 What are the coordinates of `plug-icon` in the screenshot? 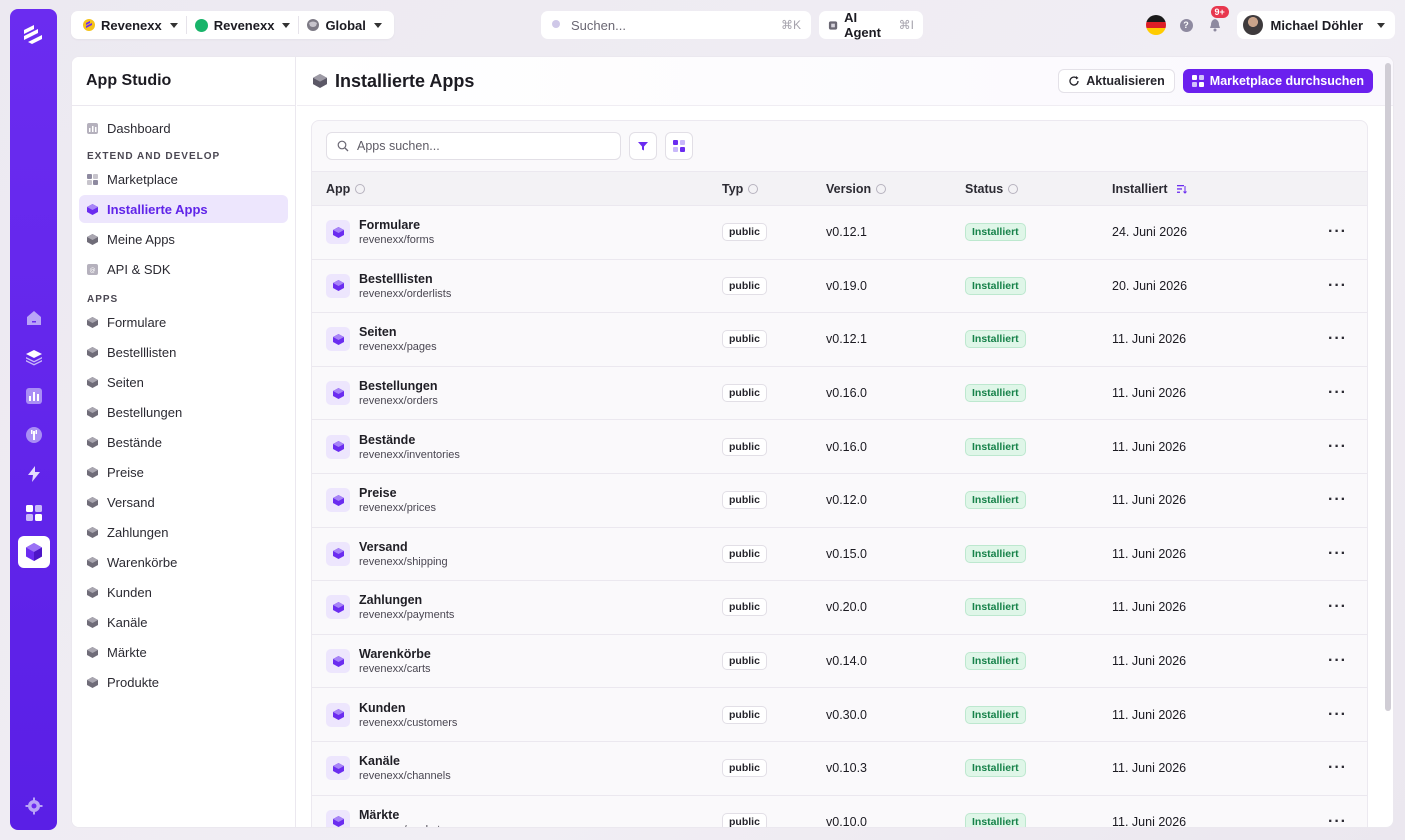 It's located at (34, 435).